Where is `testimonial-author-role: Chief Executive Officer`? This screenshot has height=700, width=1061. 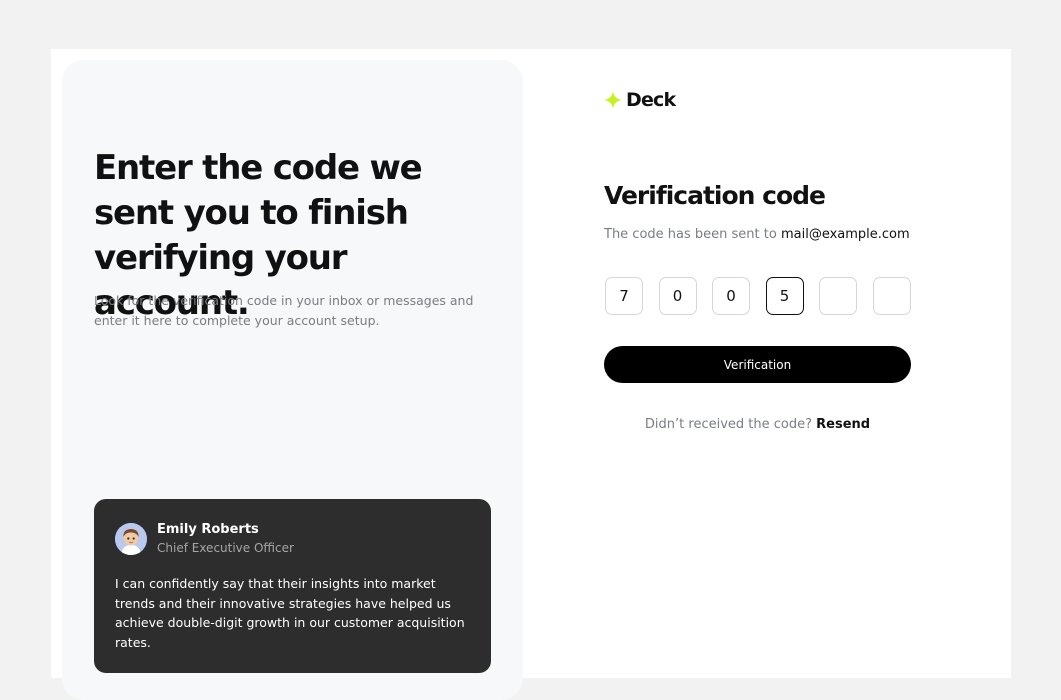 testimonial-author-role: Chief Executive Officer is located at coordinates (225, 548).